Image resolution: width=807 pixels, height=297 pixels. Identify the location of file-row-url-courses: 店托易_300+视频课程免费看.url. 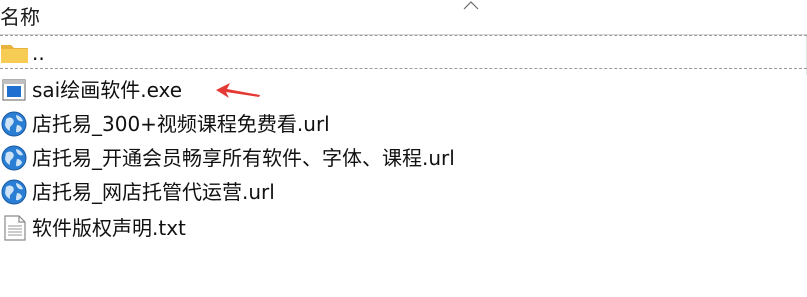
(403, 124).